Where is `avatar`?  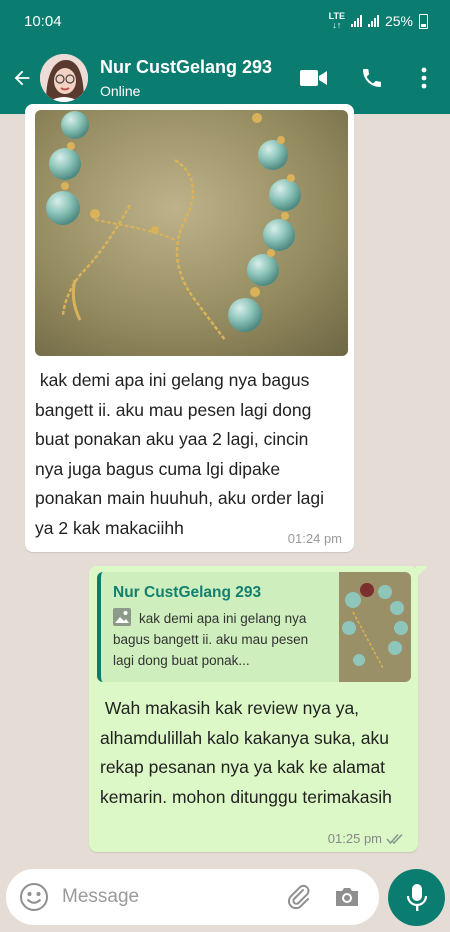
avatar is located at coordinates (64, 78).